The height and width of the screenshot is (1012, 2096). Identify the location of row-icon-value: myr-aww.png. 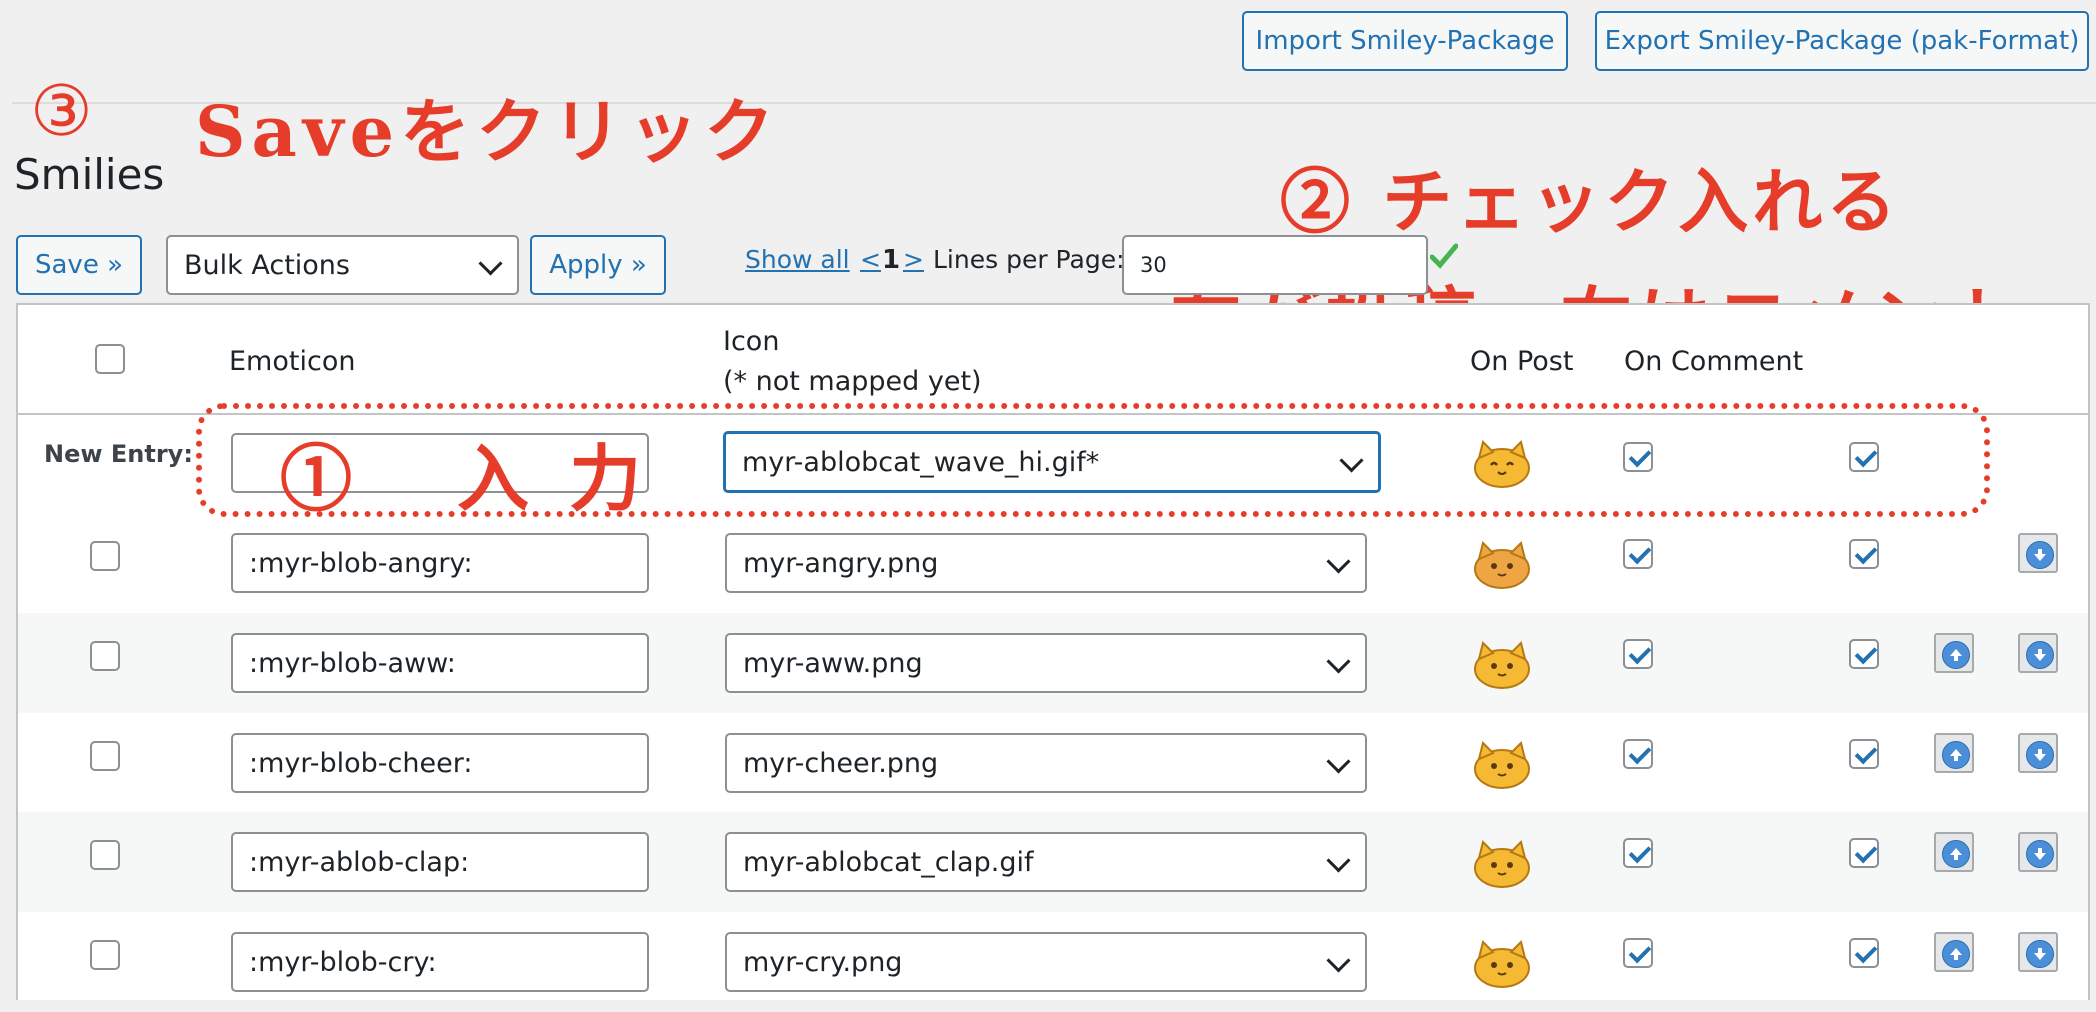
(833, 663).